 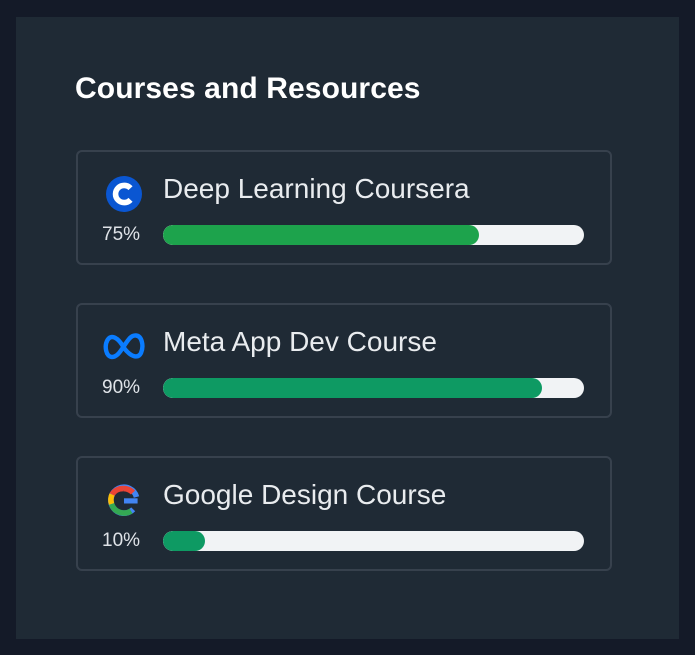 I want to click on panel-title: Courses and Resources, so click(x=248, y=88).